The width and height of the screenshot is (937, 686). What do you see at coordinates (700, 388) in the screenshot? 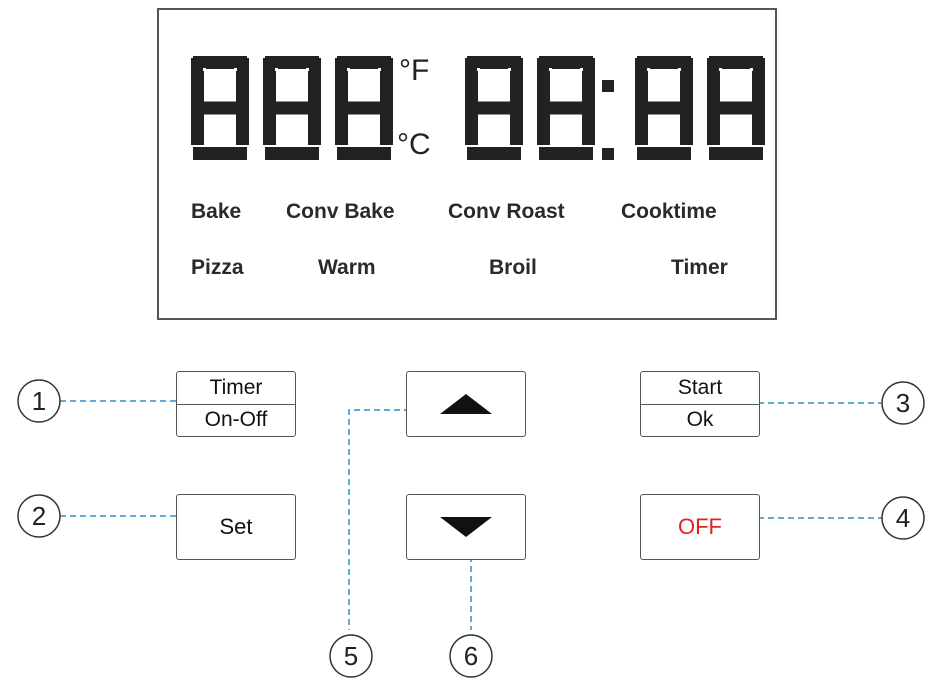
I see `start-label: Start` at bounding box center [700, 388].